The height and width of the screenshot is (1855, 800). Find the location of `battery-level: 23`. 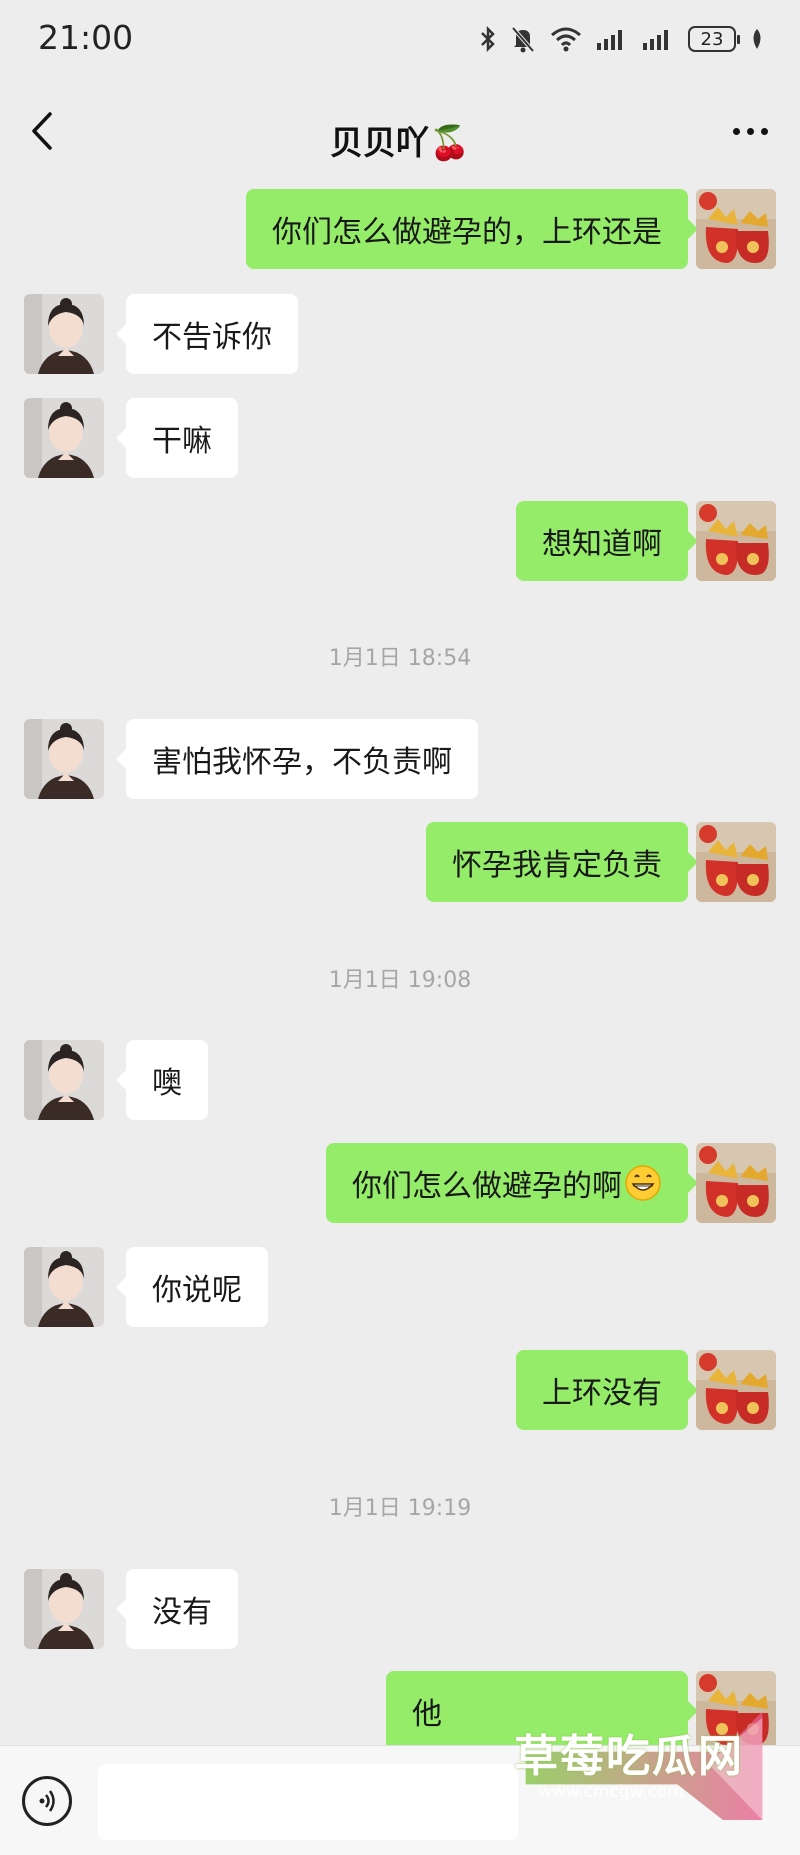

battery-level: 23 is located at coordinates (712, 39).